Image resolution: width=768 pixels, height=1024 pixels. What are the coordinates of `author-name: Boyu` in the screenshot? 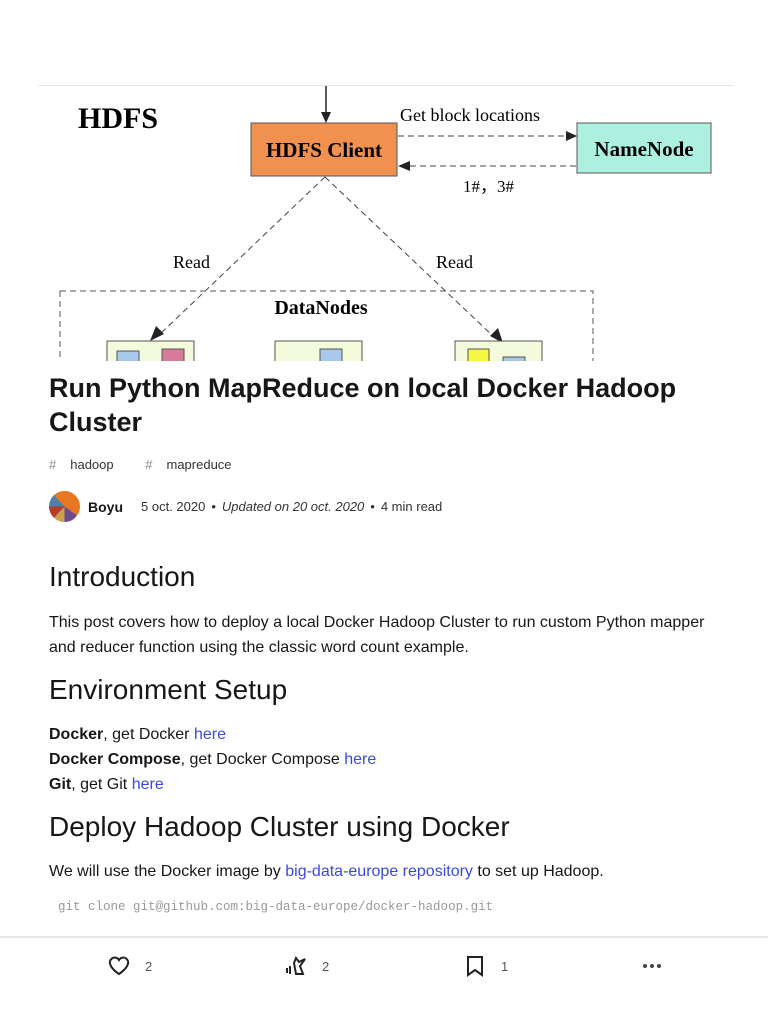 It's located at (105, 507).